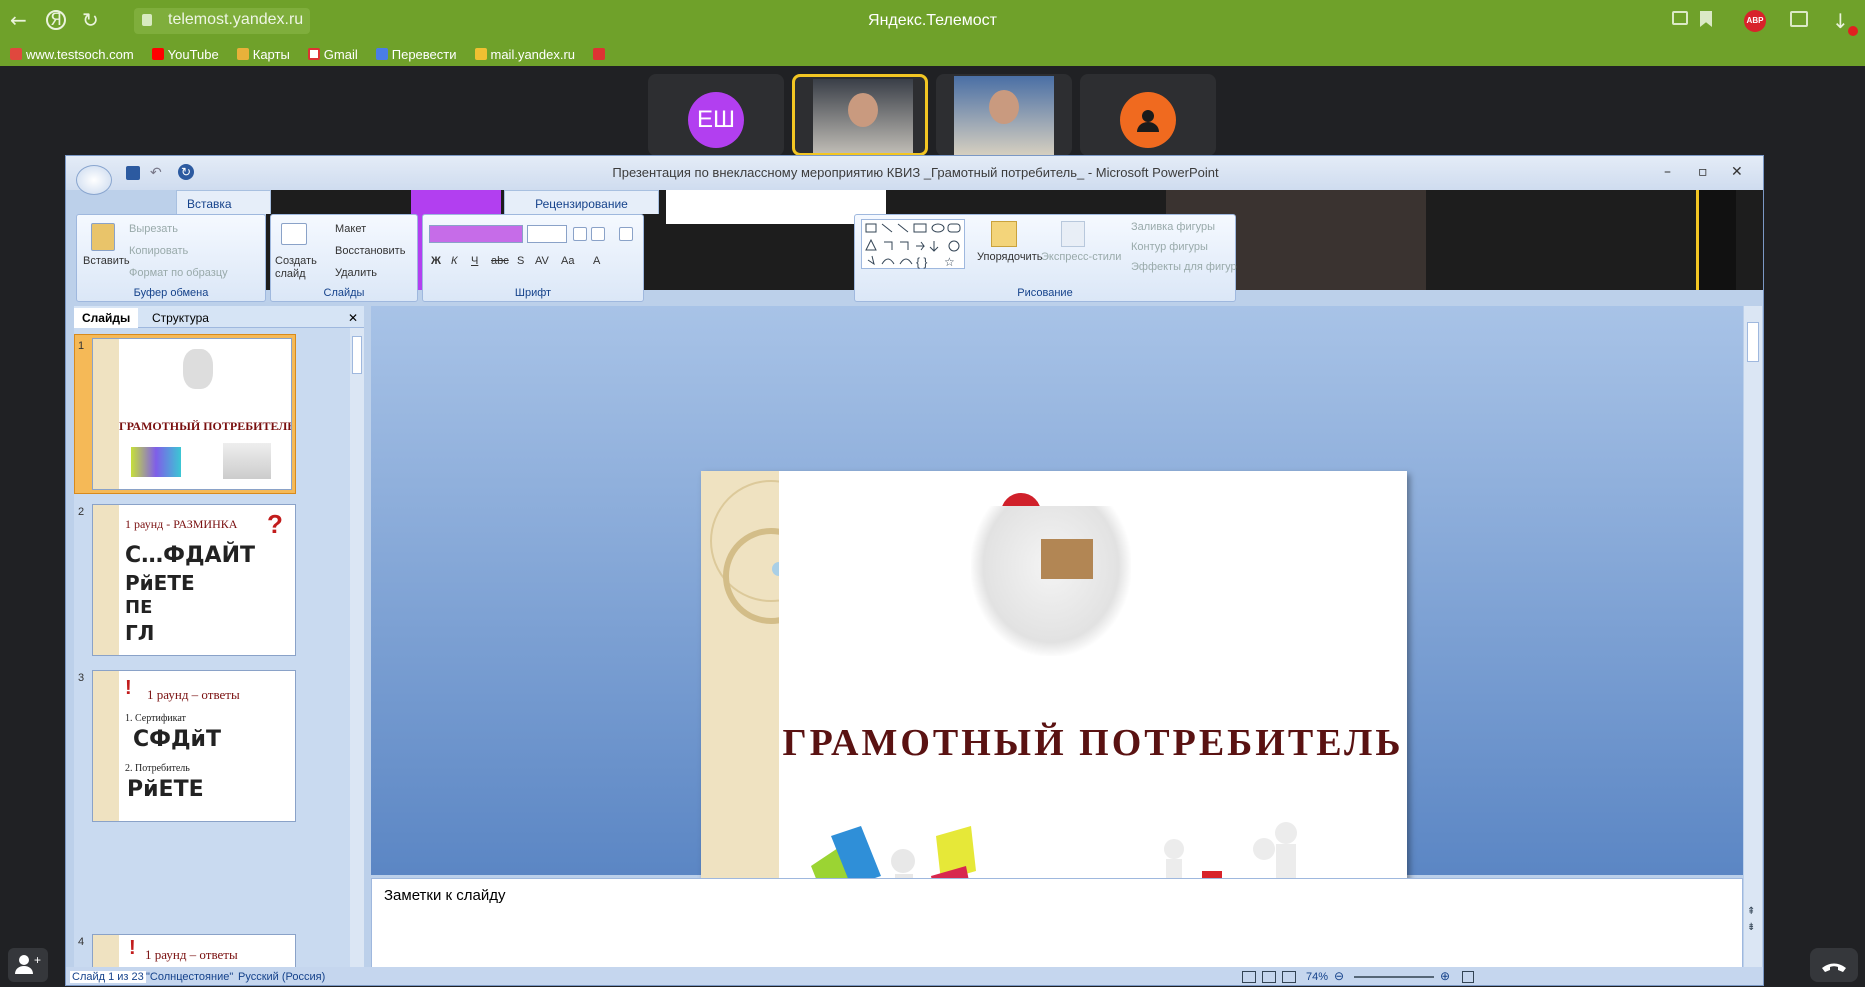 Image resolution: width=1865 pixels, height=987 pixels. Describe the element at coordinates (350, 229) in the screenshot. I see `layout-button: Макет` at that location.